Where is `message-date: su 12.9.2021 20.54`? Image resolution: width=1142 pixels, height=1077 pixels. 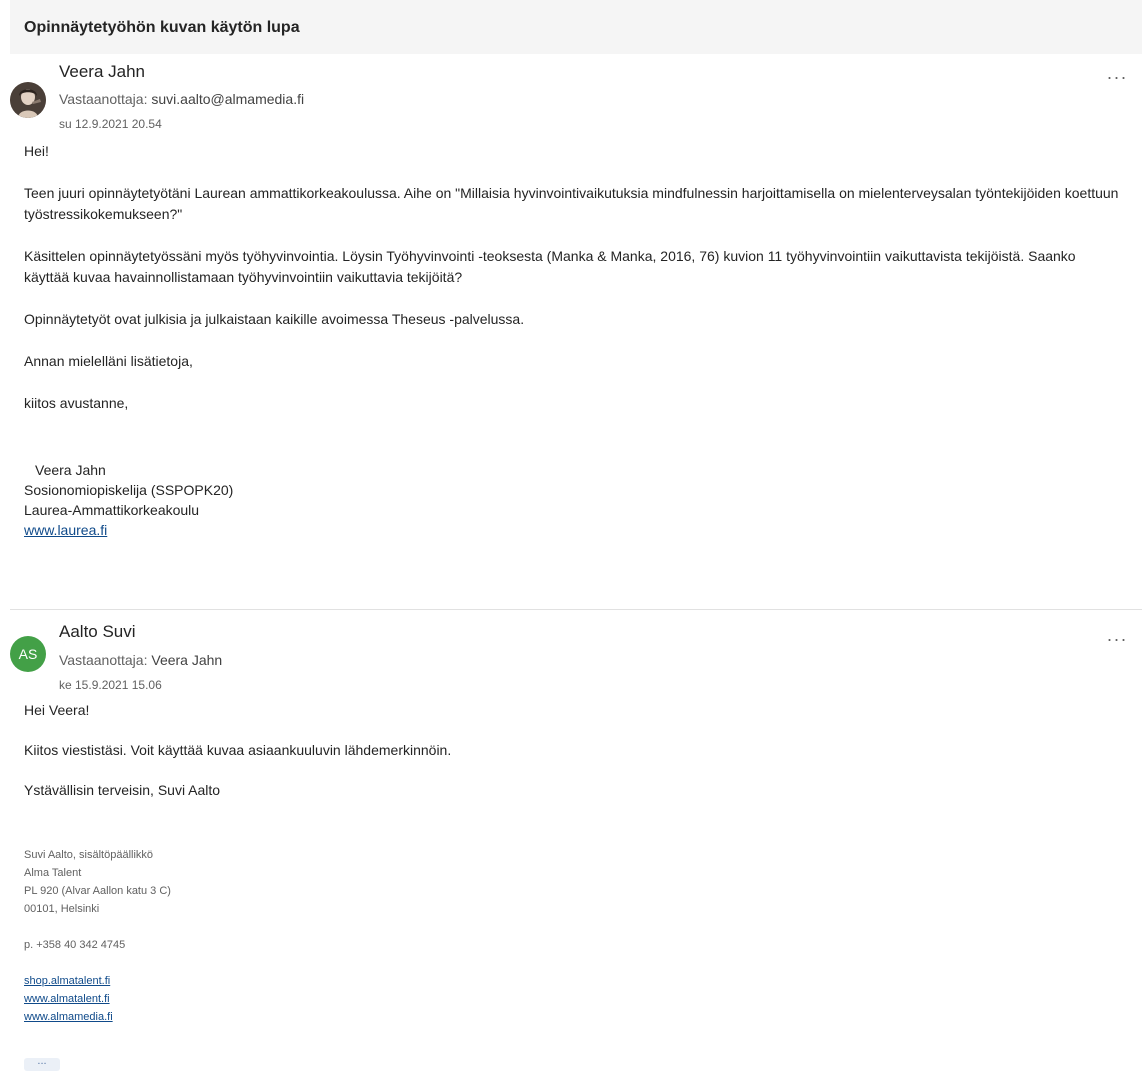
message-date: su 12.9.2021 20.54 is located at coordinates (110, 124).